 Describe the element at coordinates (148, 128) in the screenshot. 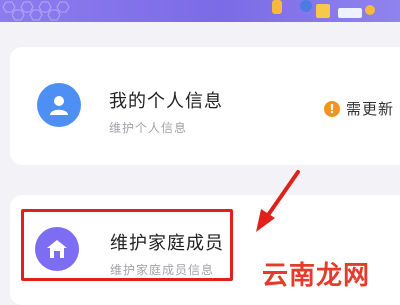

I see `personal-info-subtitle: 维护个人信息` at that location.